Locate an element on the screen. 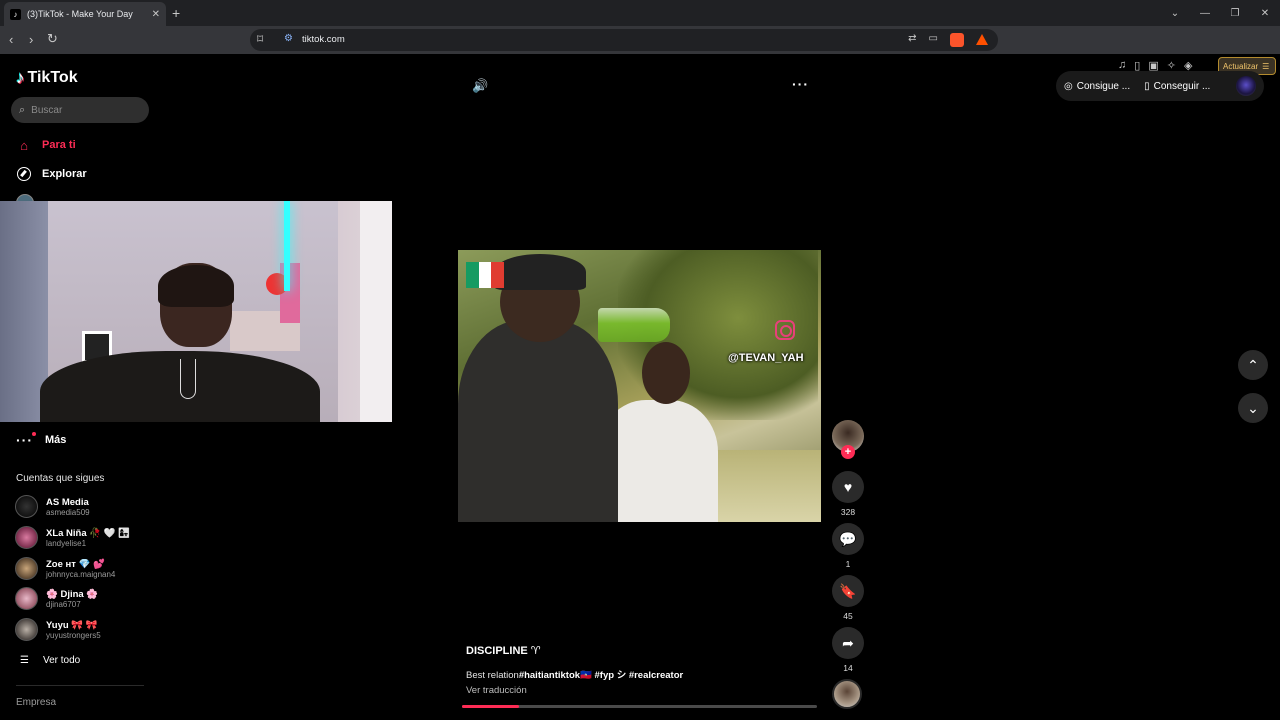 This screenshot has height=720, width=1280. company-link: Empresa is located at coordinates (36, 702).